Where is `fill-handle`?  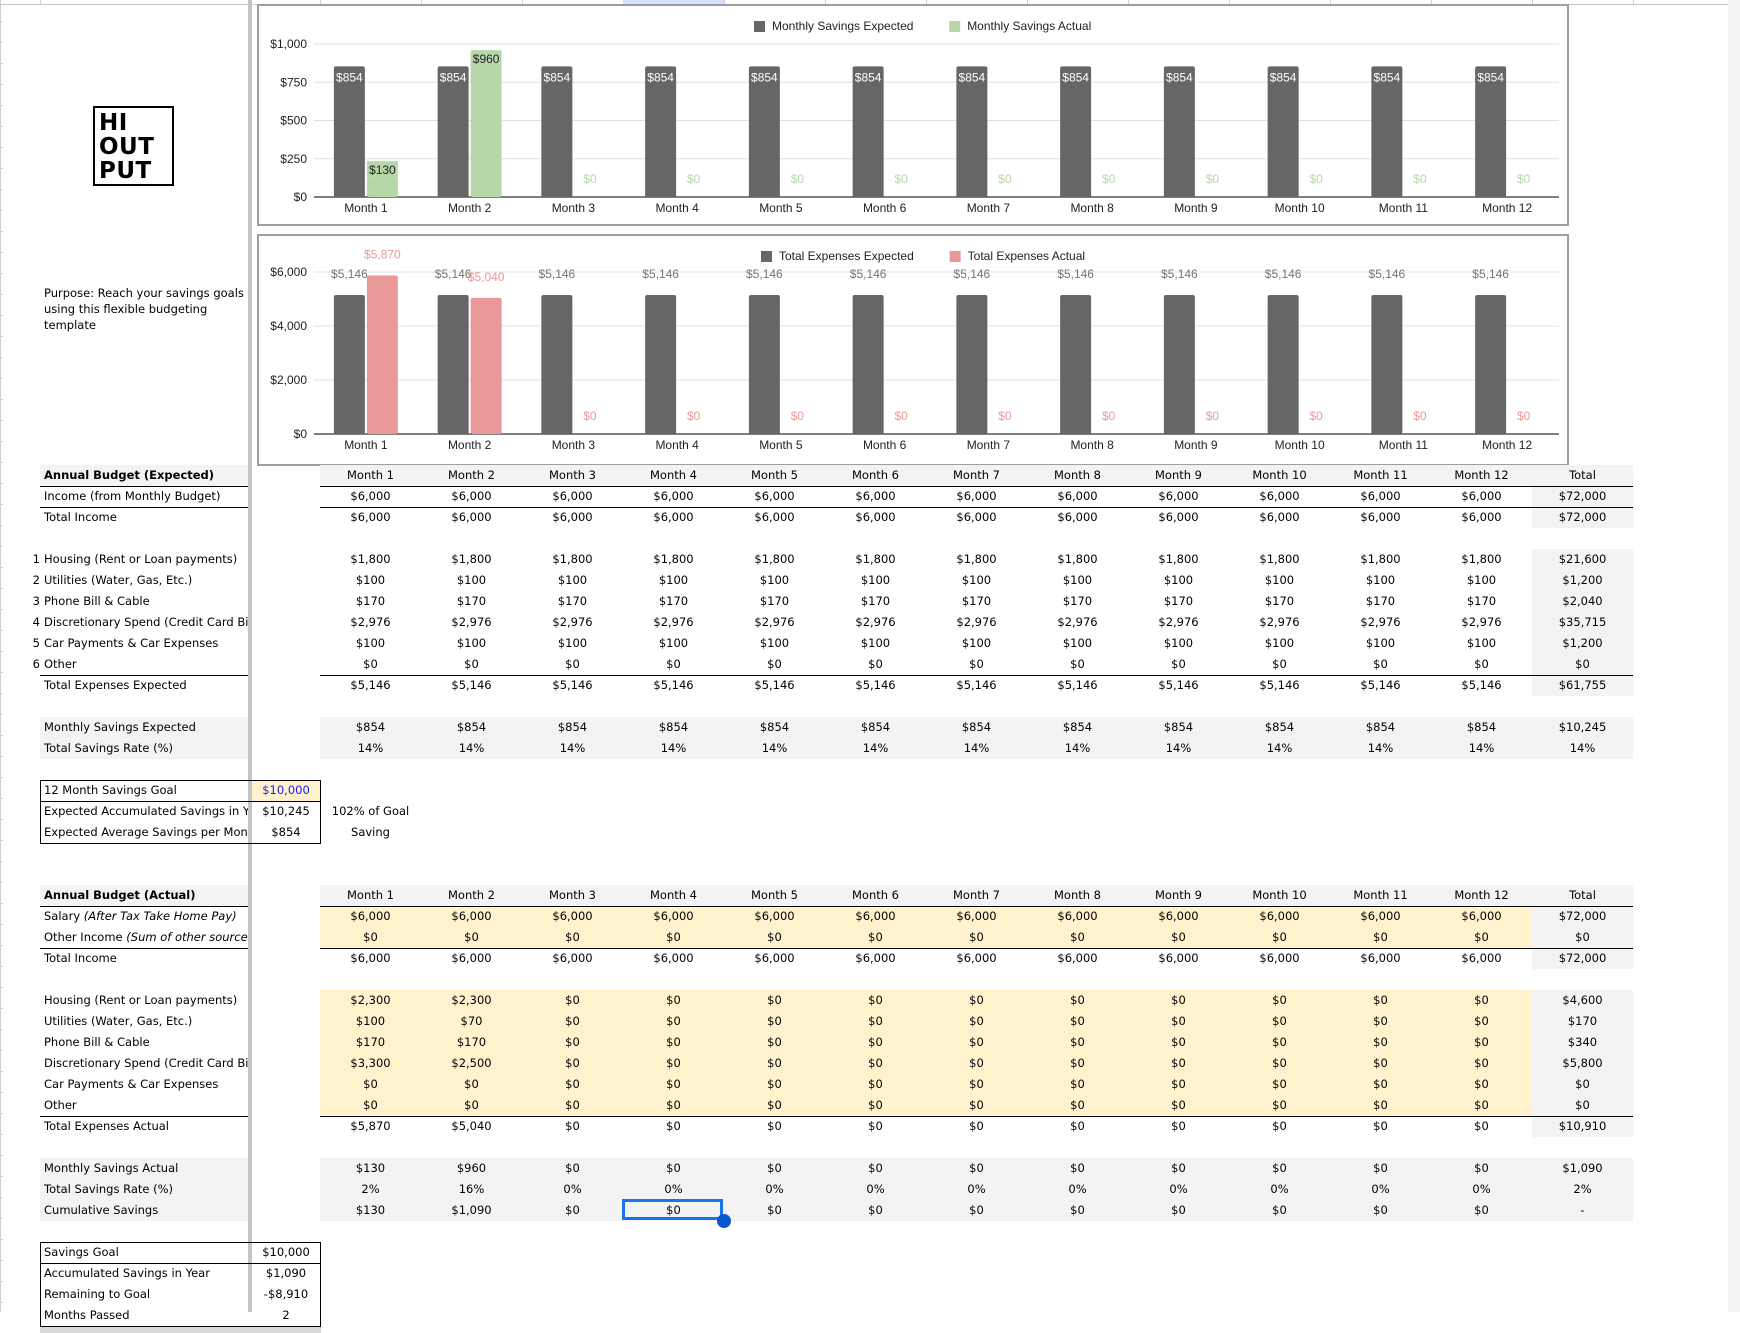
fill-handle is located at coordinates (724, 1221).